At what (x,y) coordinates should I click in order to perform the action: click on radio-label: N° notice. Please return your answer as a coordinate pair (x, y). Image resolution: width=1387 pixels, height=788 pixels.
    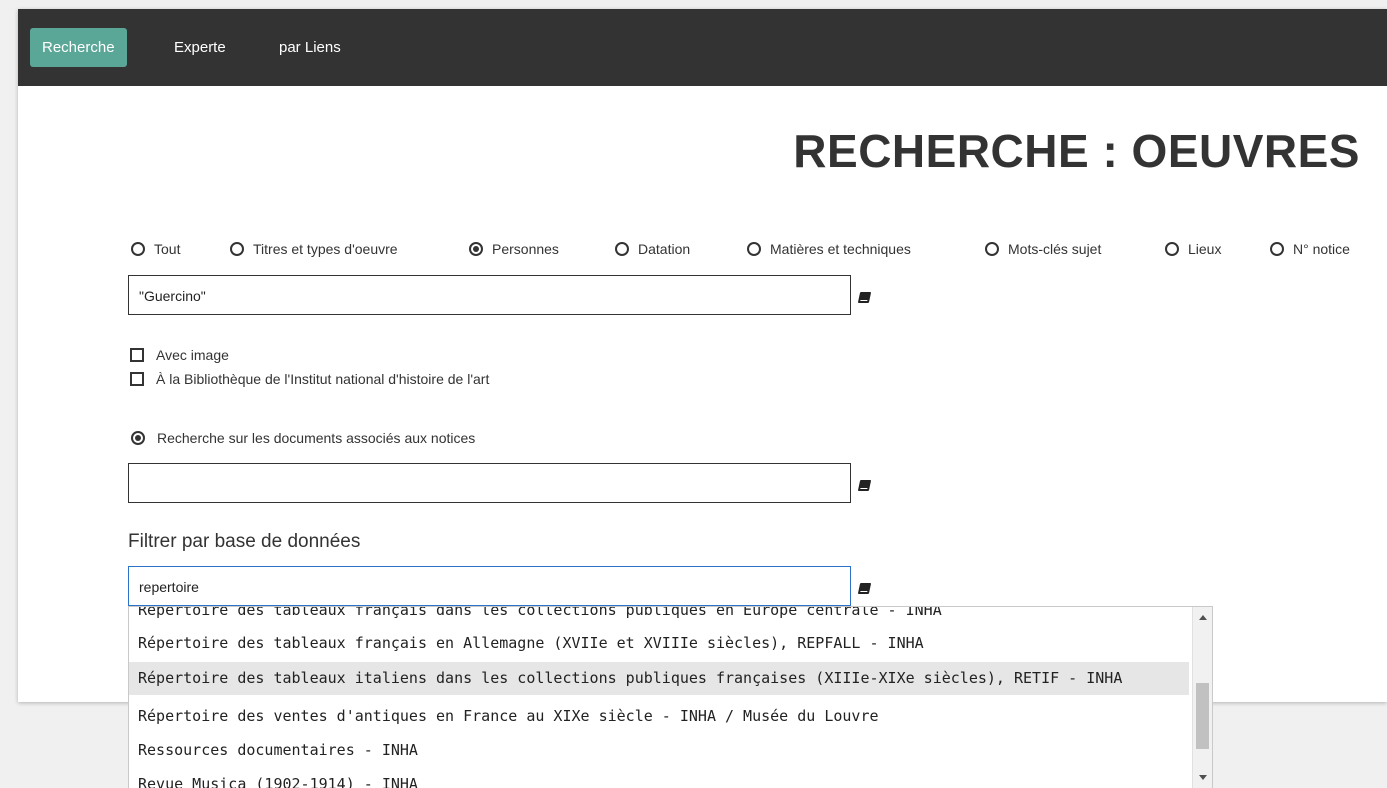
    Looking at the image, I should click on (1321, 249).